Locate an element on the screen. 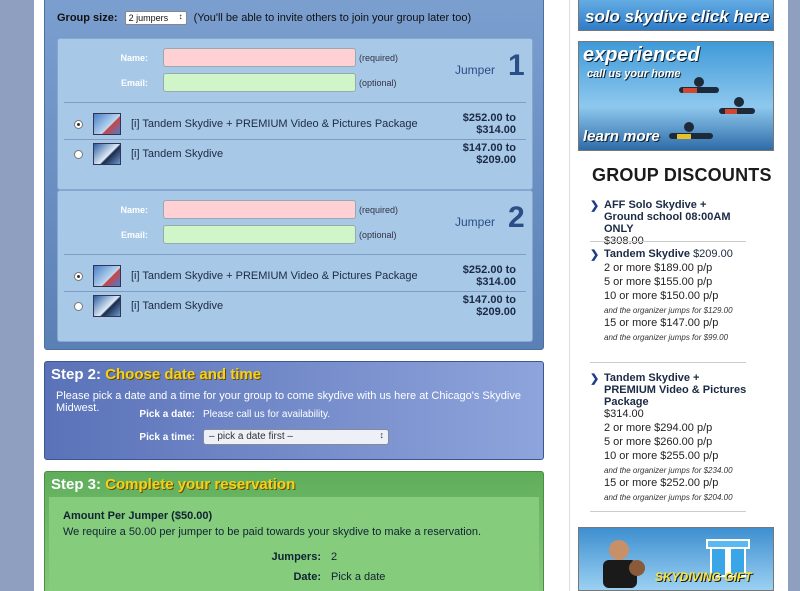 Image resolution: width=800 pixels, height=591 pixels. pick-time-label: Pick a time: is located at coordinates (167, 437).